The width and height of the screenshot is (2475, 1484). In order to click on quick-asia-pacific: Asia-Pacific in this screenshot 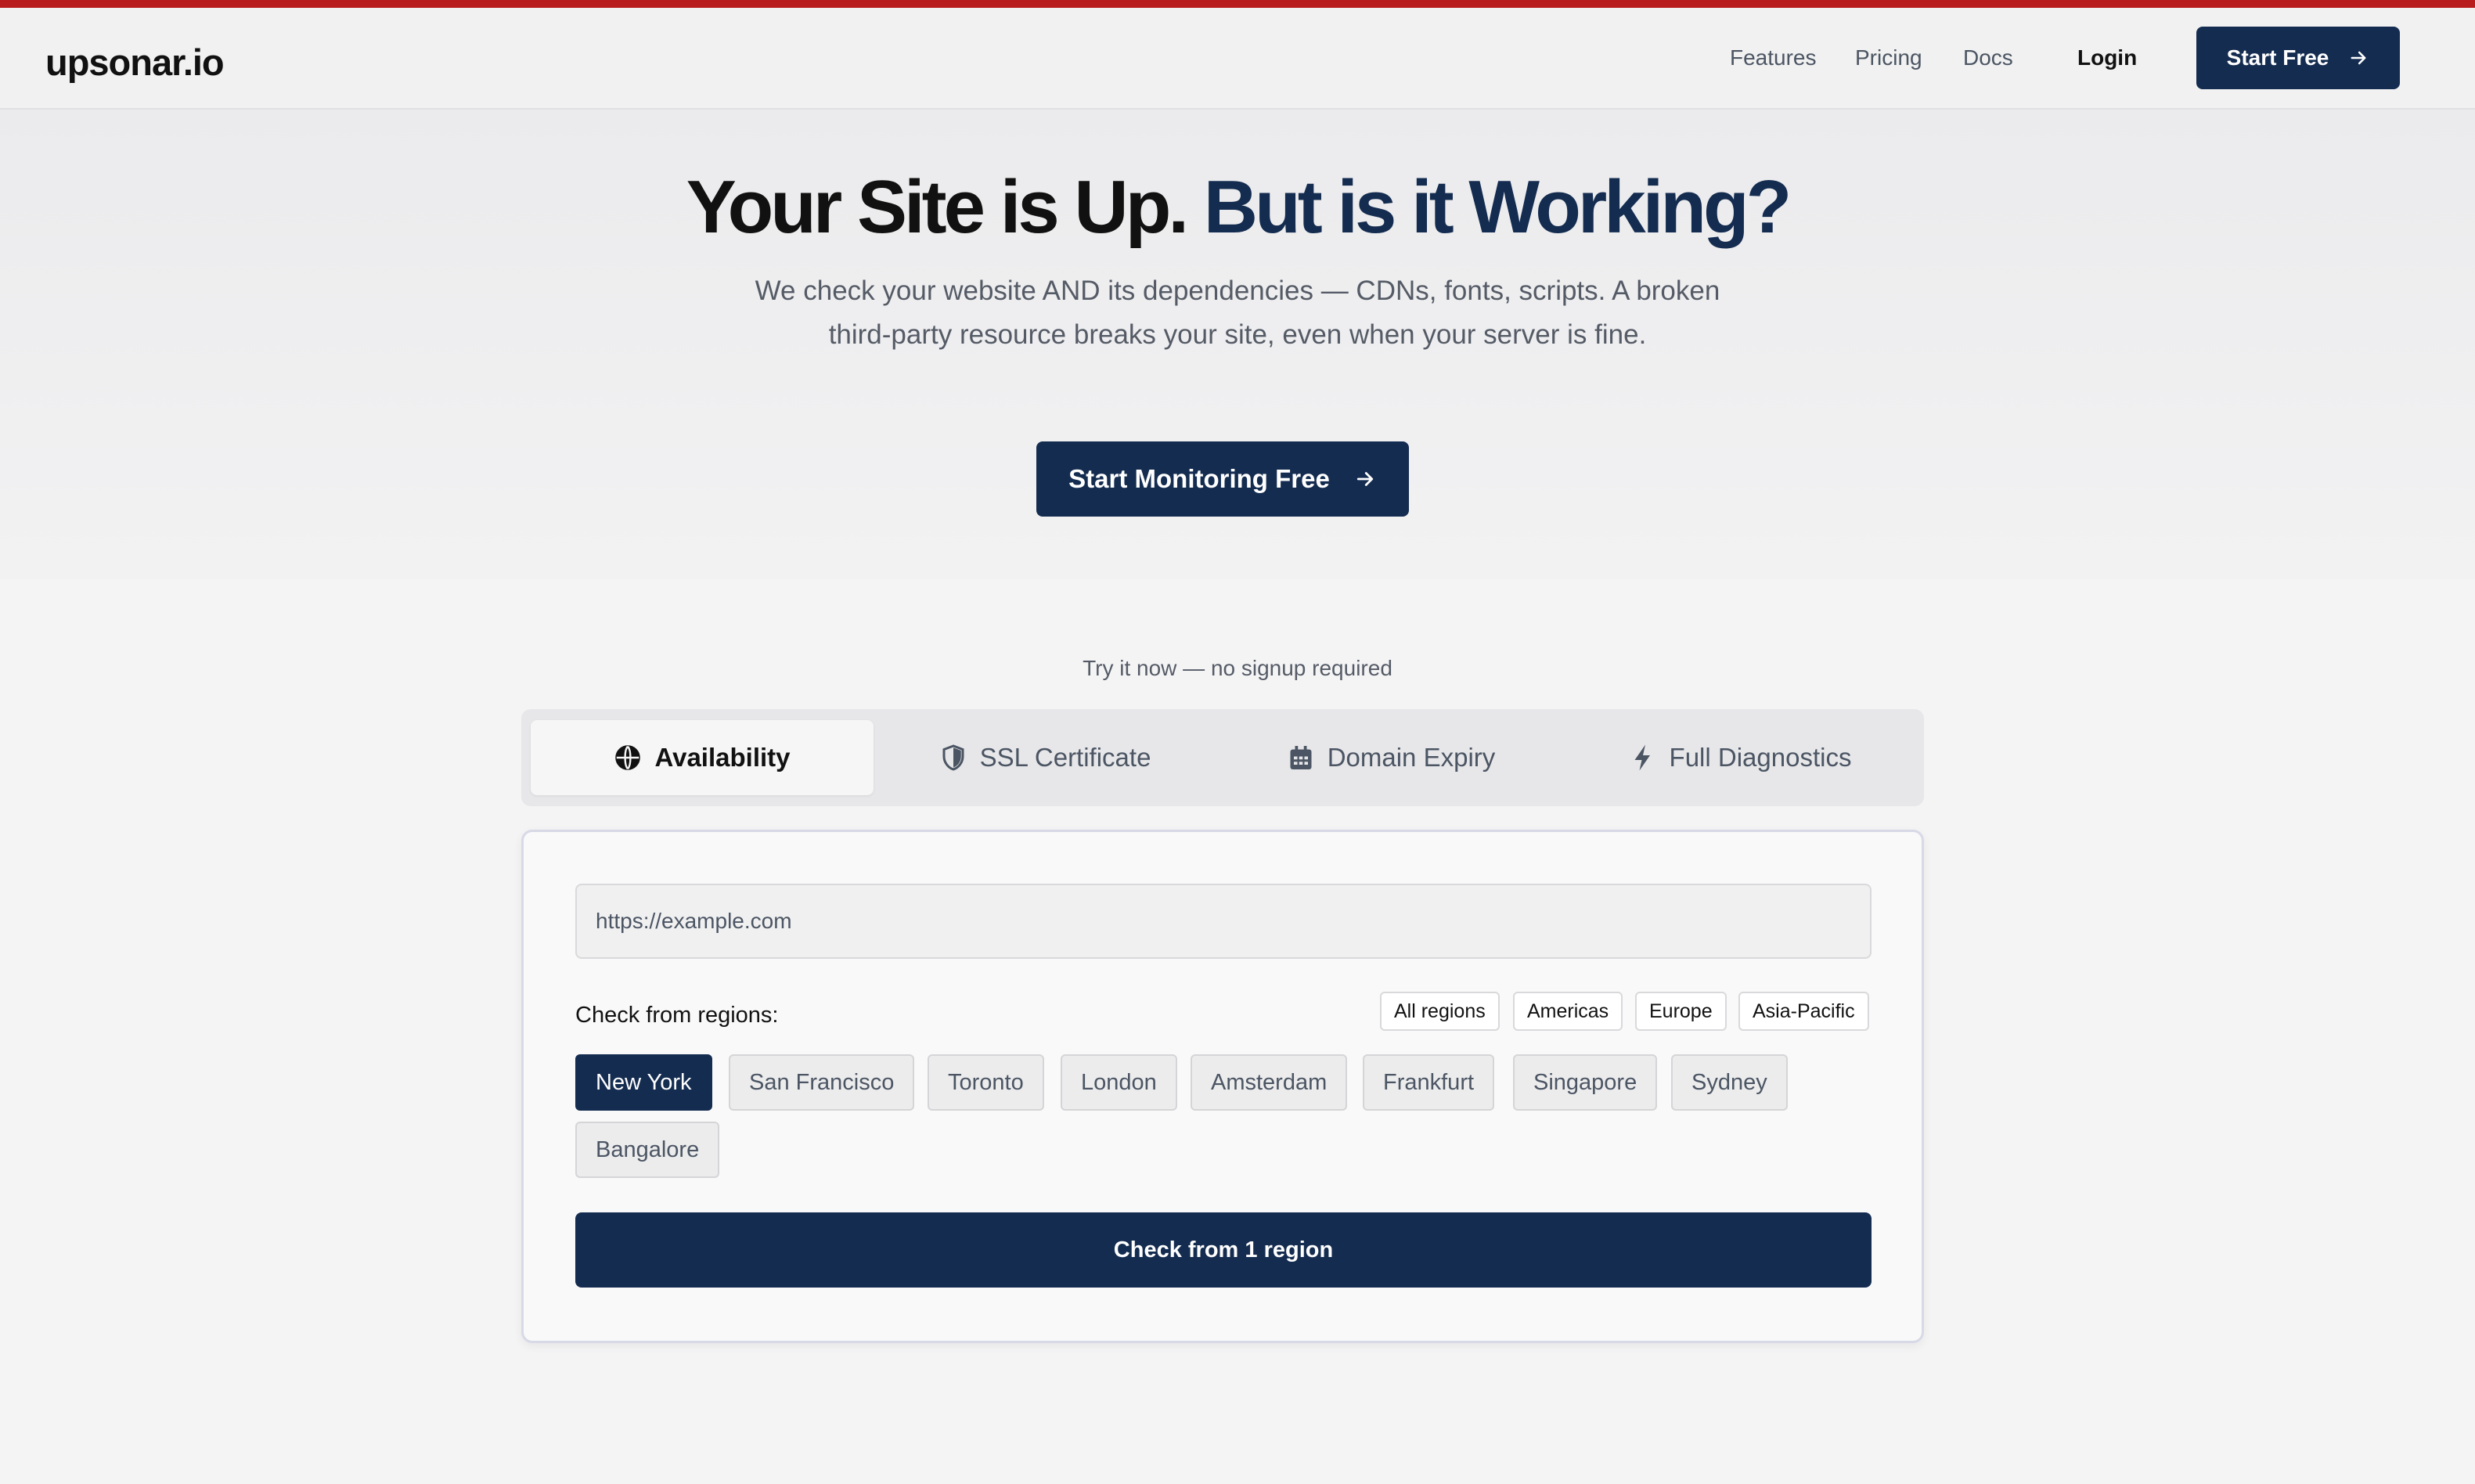, I will do `click(1803, 1011)`.